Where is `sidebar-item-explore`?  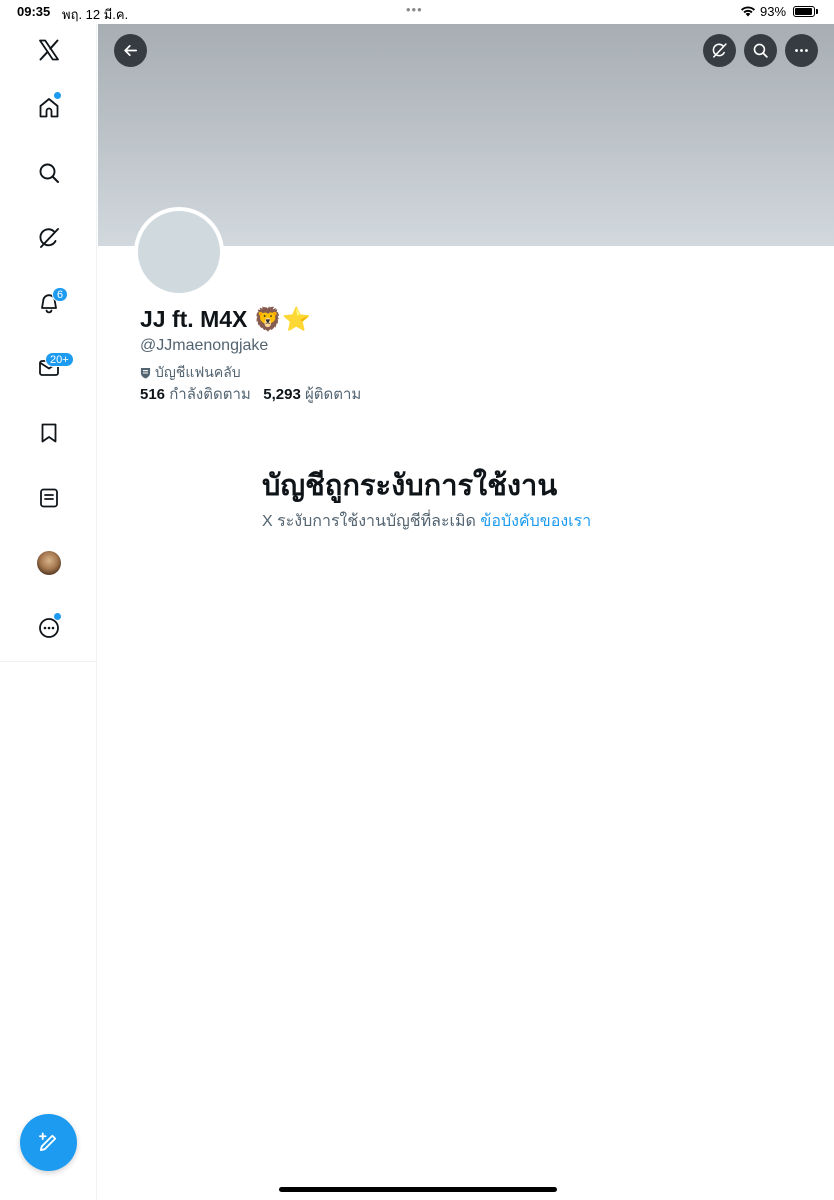
sidebar-item-explore is located at coordinates (49, 173).